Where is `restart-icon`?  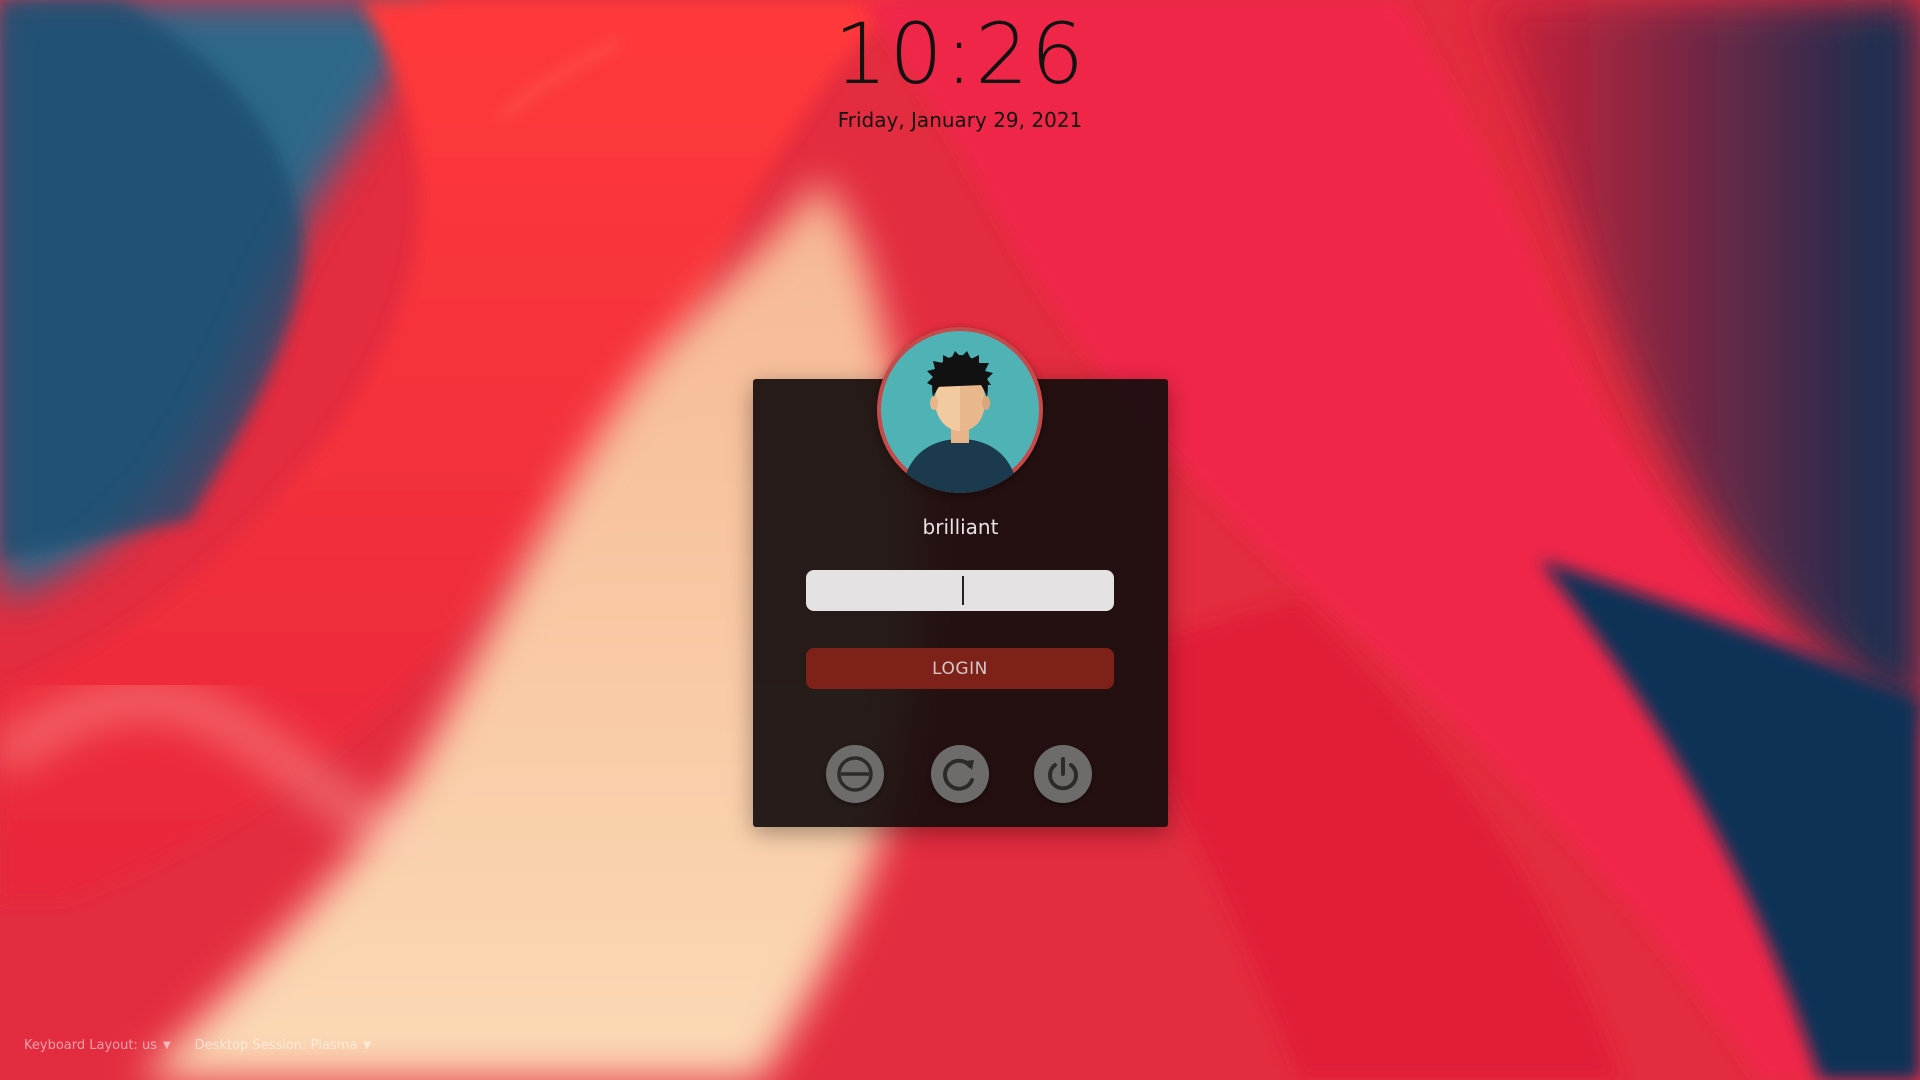
restart-icon is located at coordinates (958, 774).